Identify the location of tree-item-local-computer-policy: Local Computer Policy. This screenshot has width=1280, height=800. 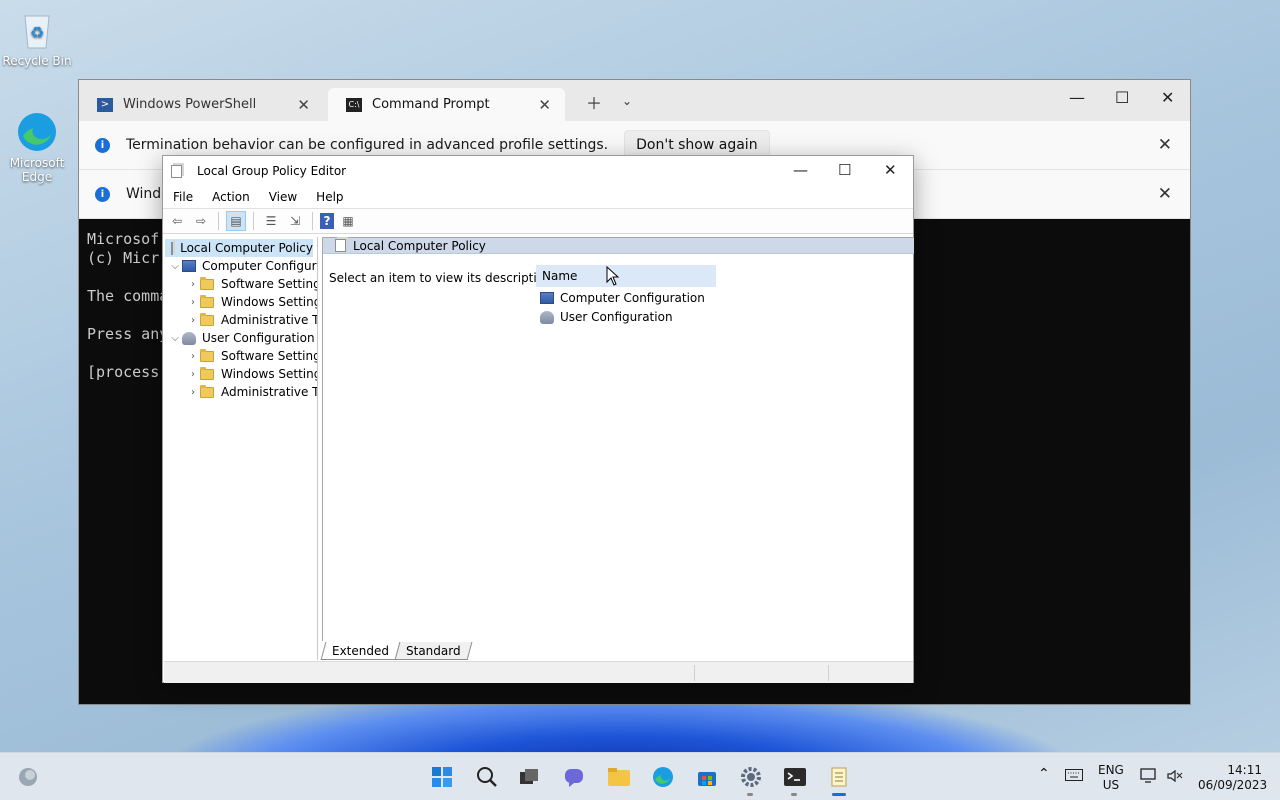
(239, 248).